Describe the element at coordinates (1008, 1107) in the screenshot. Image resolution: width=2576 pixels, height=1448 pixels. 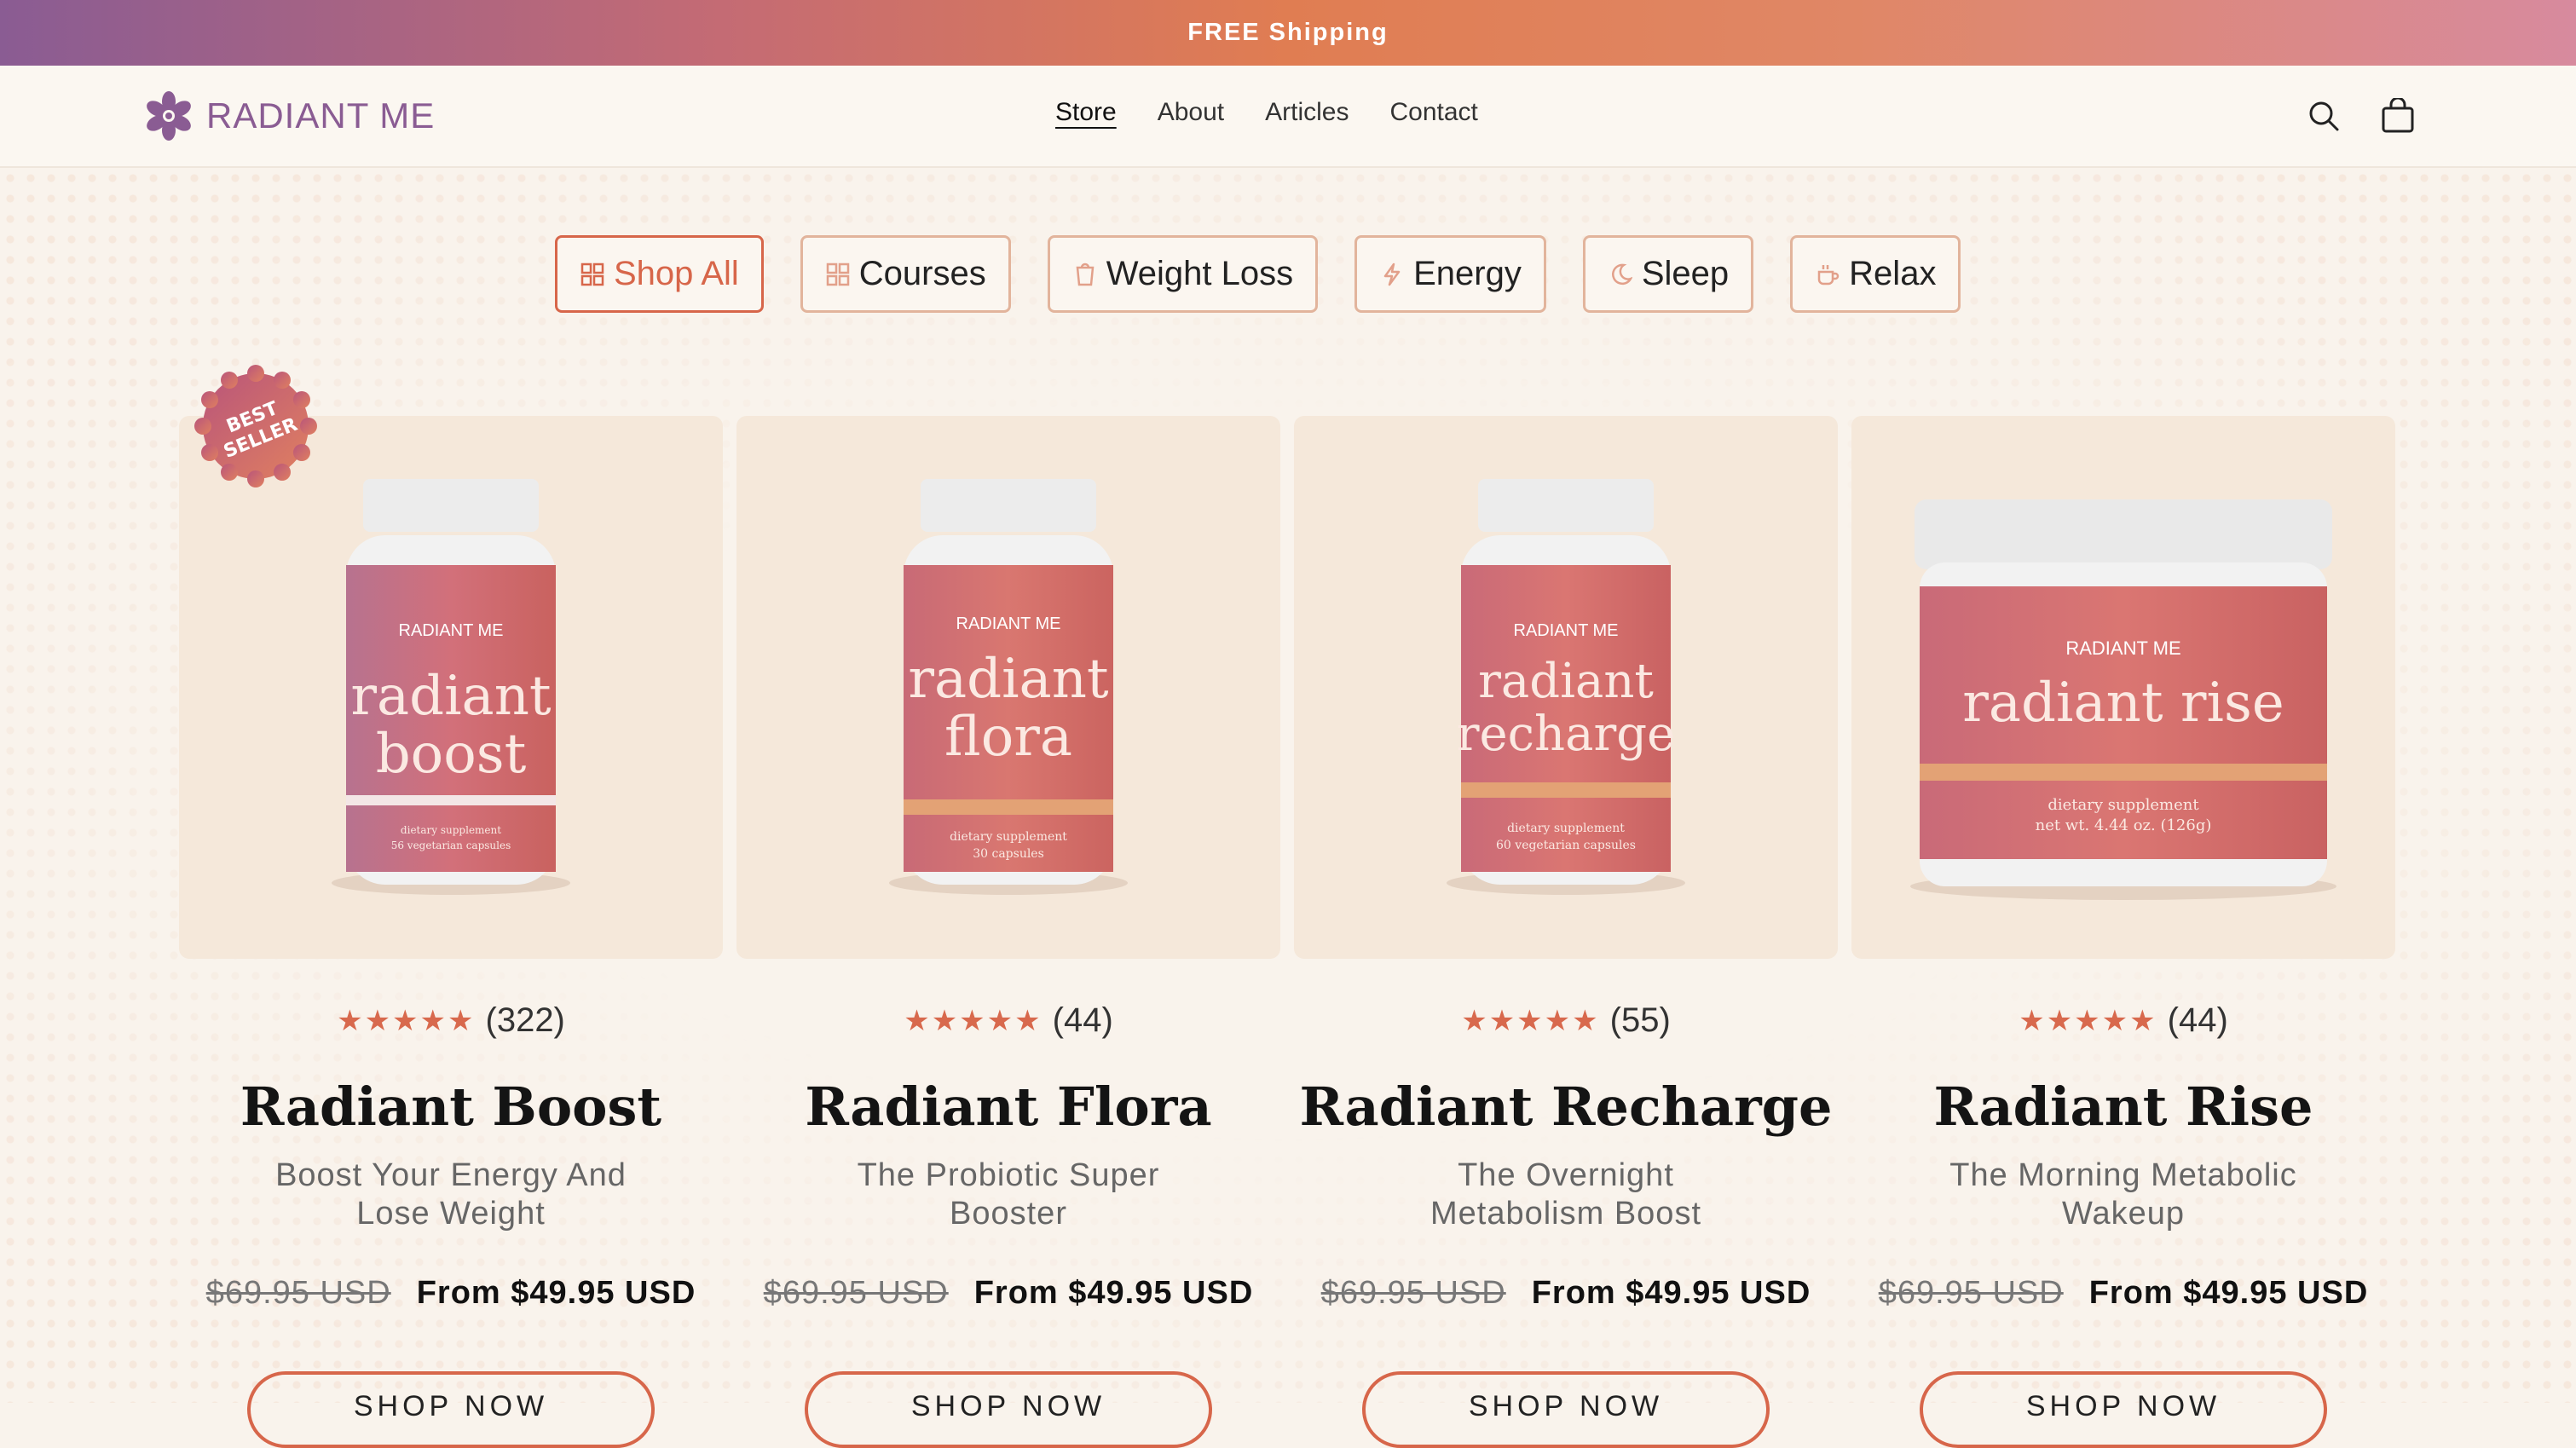
I see `product-title: Radiant Flora` at that location.